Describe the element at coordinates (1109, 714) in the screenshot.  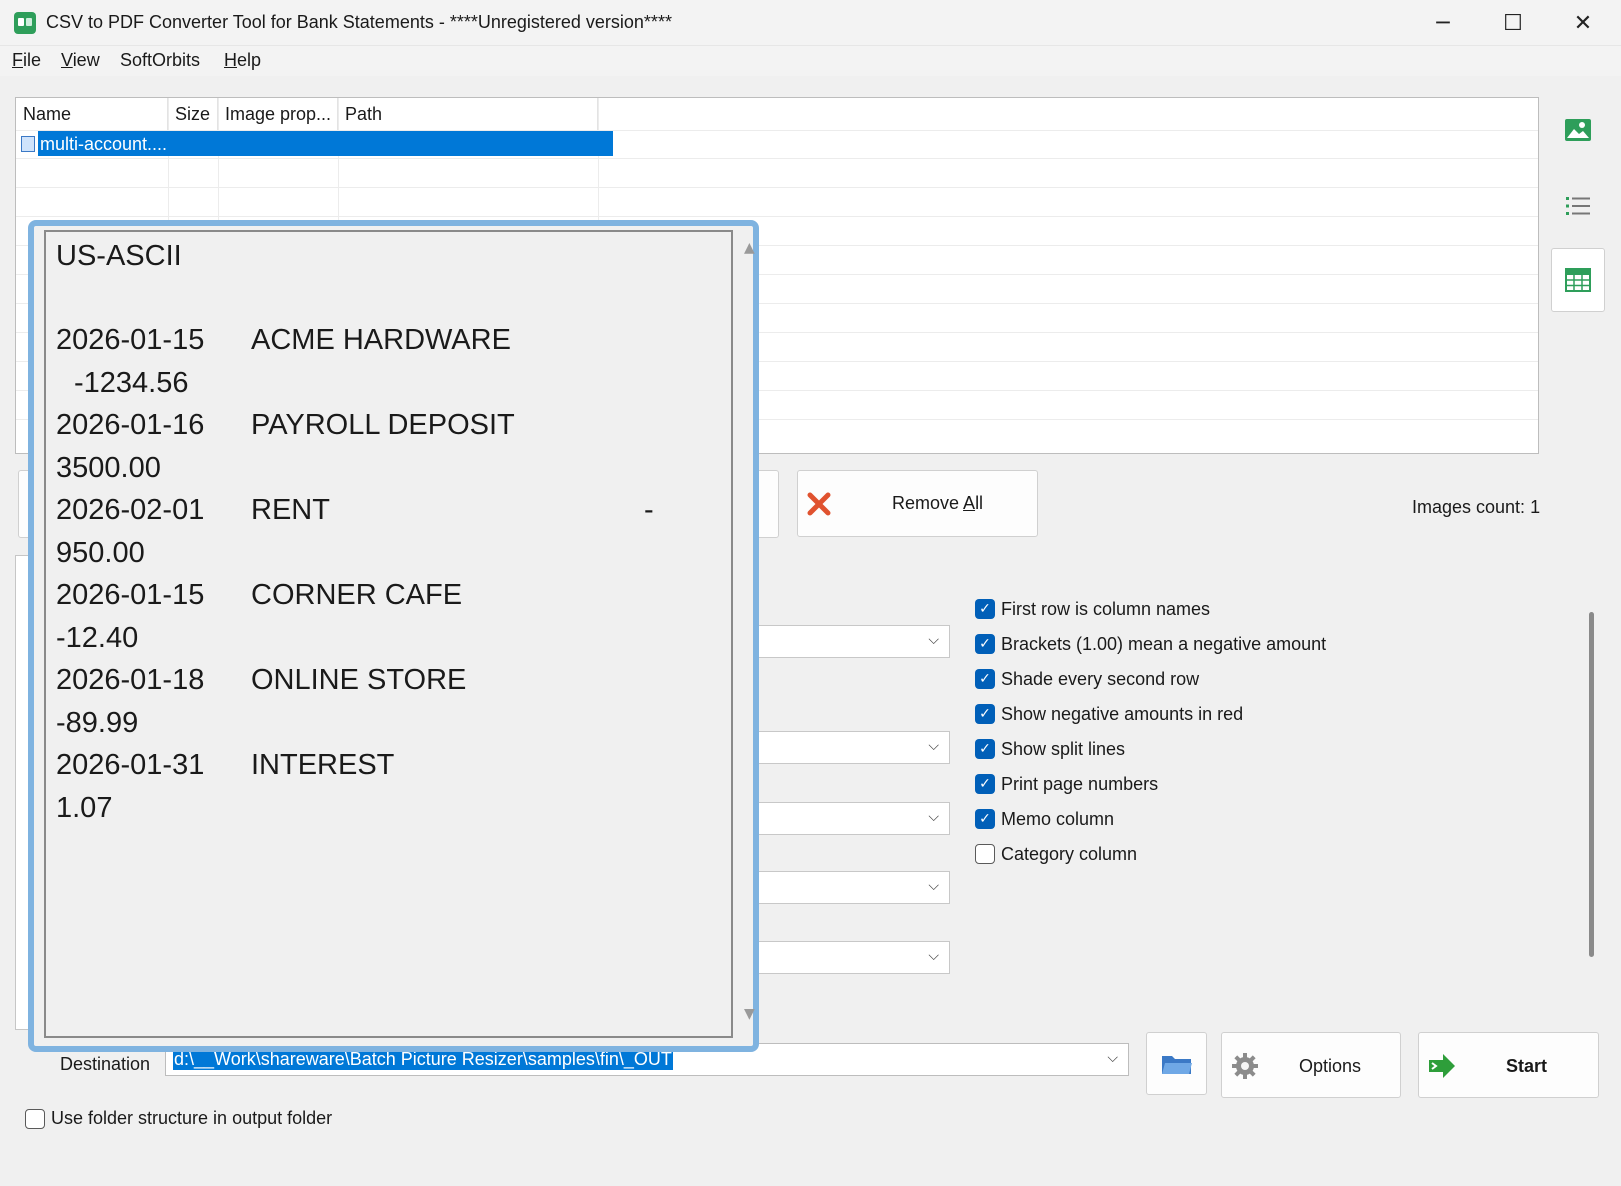
I see `checkbox-negative-red: ✓ Show negative amounts in red` at that location.